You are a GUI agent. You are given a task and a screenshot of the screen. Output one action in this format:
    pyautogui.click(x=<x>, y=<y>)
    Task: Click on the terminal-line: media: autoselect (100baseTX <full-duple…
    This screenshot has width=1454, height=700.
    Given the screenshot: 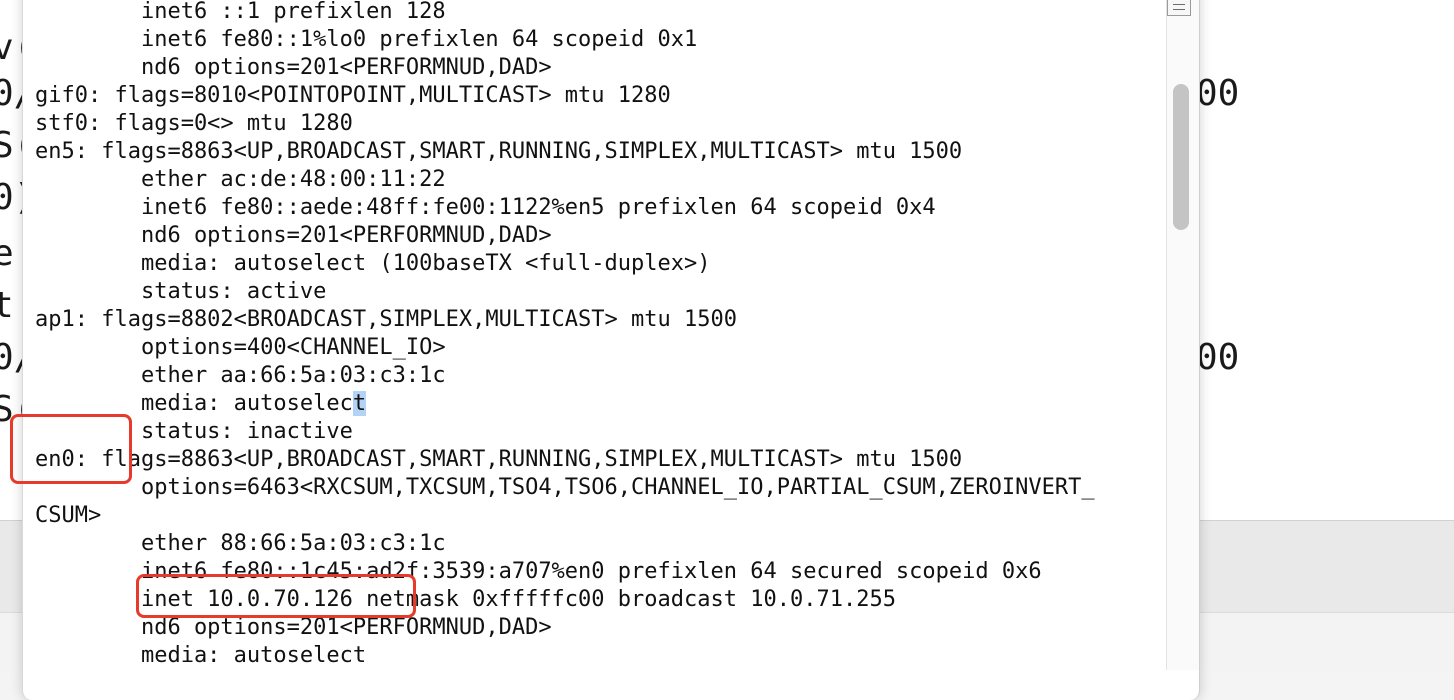 What is the action you would take?
    pyautogui.click(x=373, y=263)
    